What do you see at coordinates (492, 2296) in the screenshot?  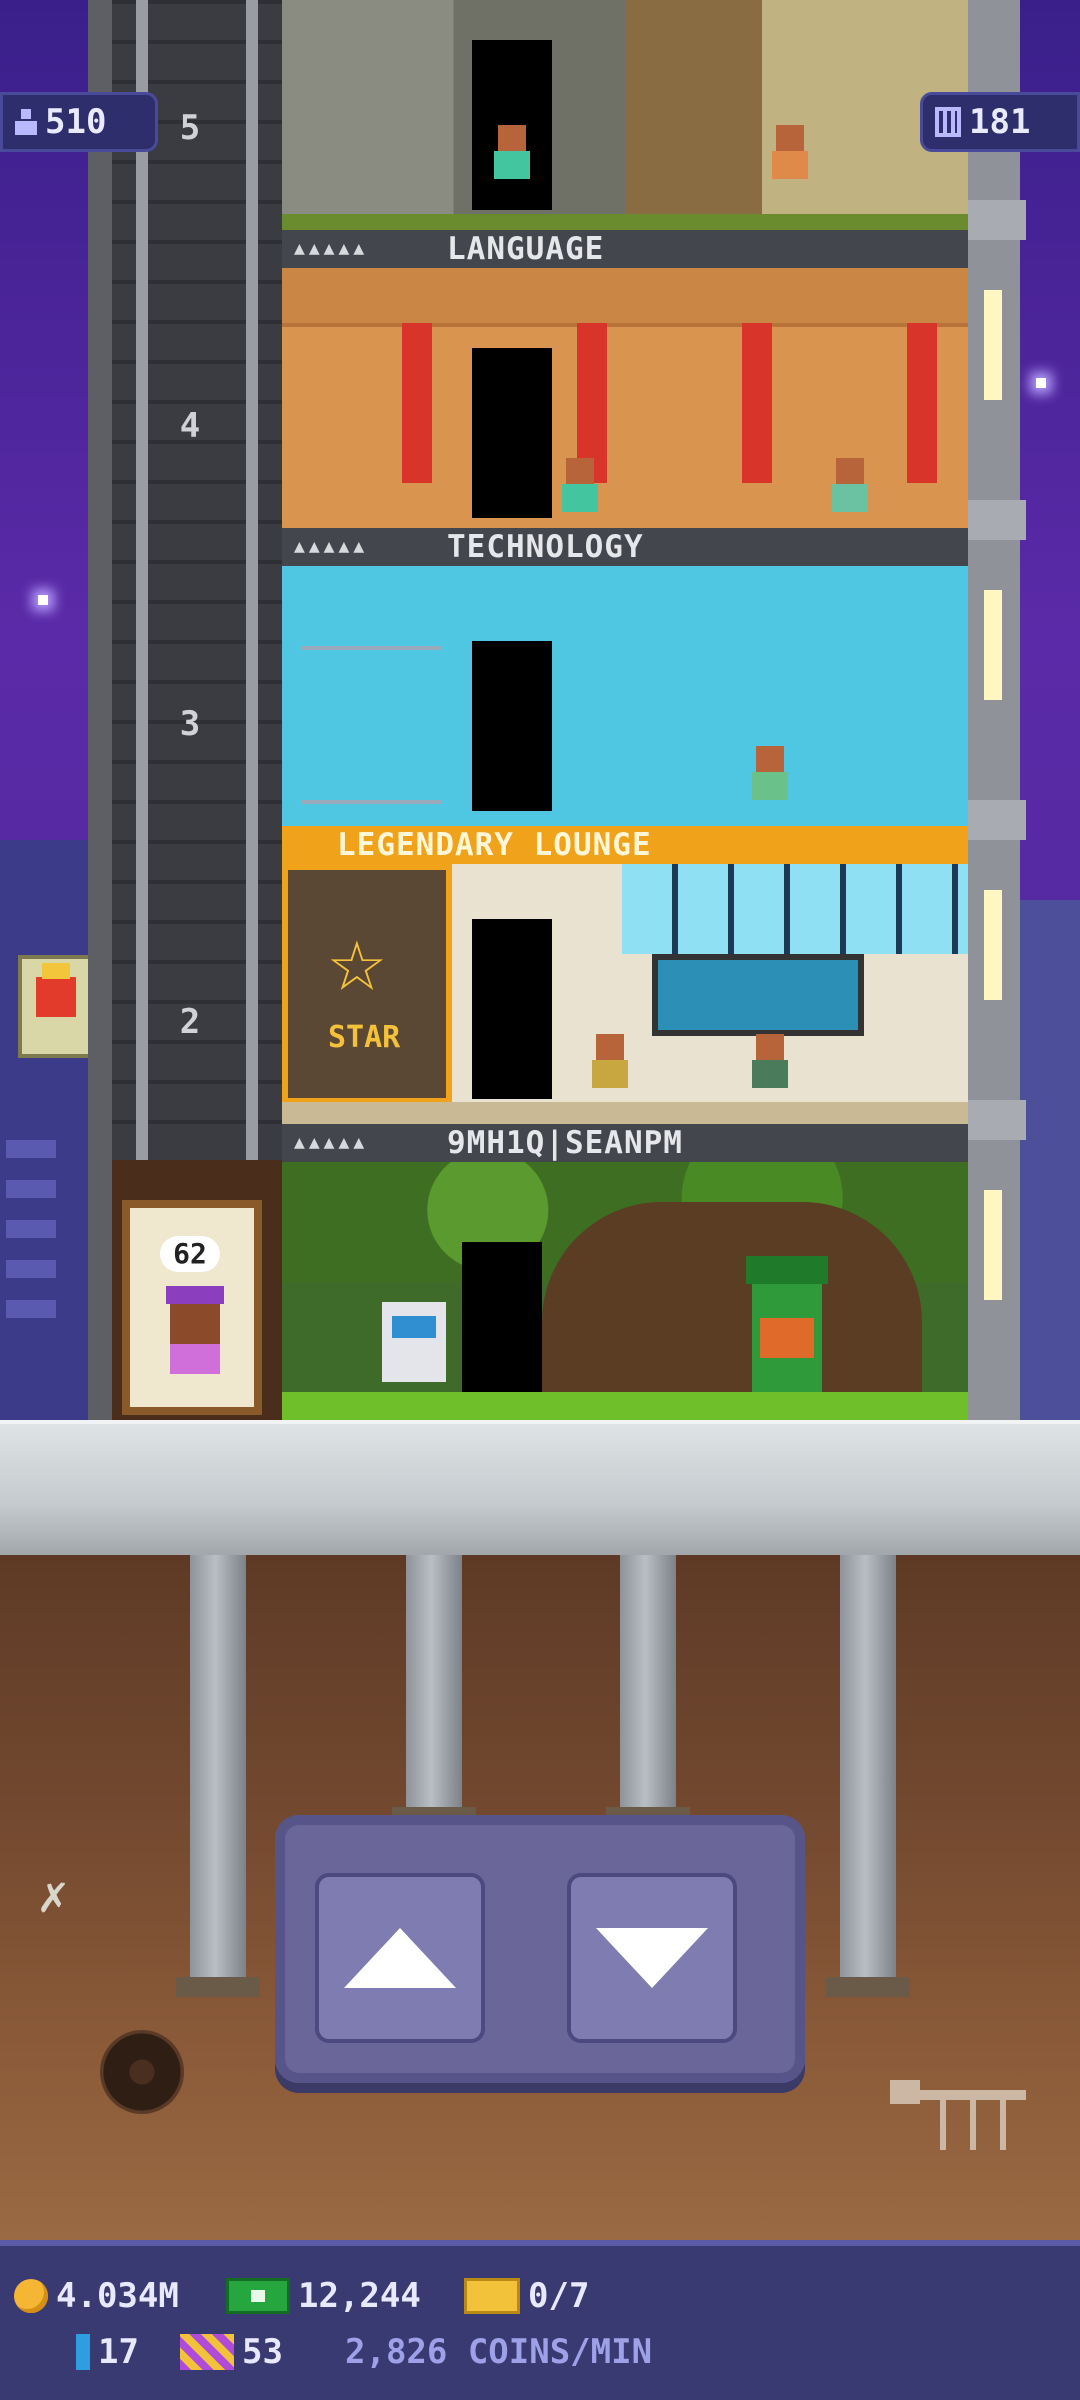 I see `golden-ticket-icon` at bounding box center [492, 2296].